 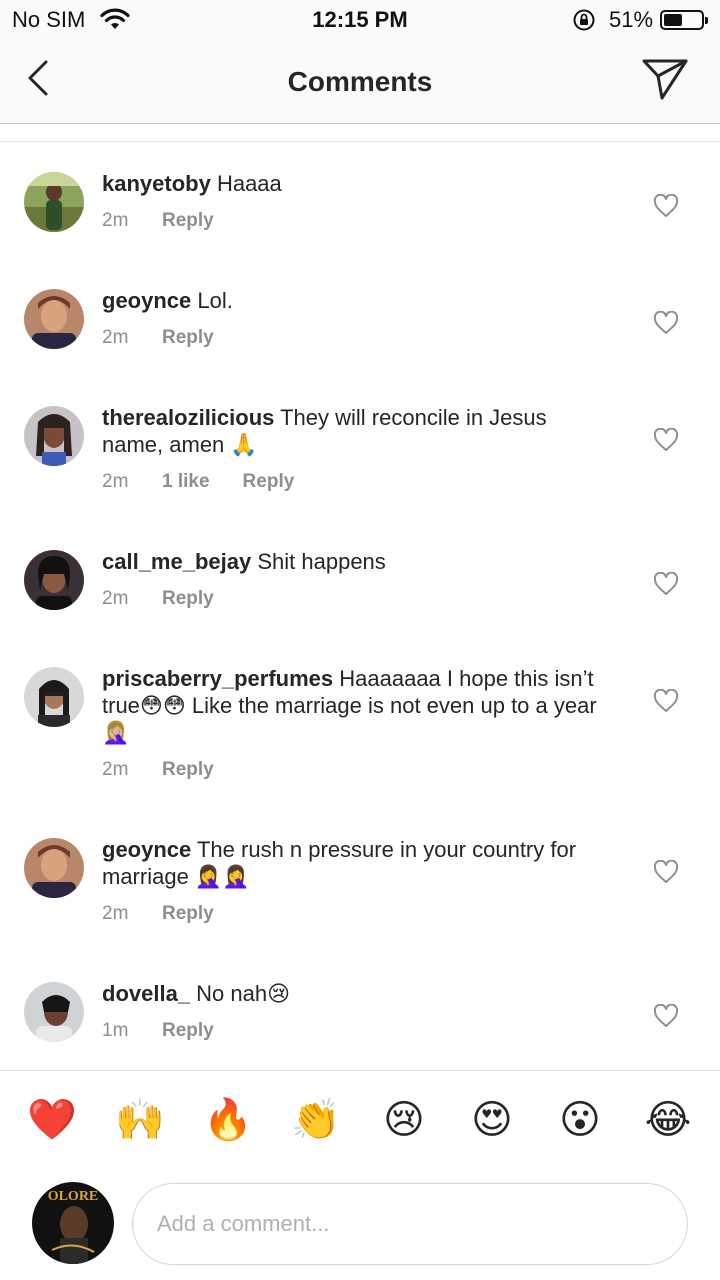 I want to click on username: therealozilicious, so click(x=188, y=417).